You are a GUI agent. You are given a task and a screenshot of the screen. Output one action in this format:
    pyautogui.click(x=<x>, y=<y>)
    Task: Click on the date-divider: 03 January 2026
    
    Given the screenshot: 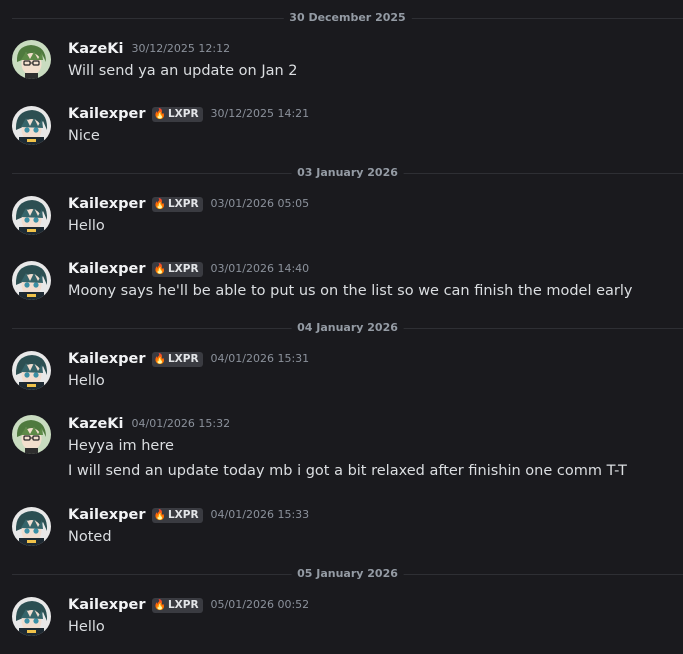 What is the action you would take?
    pyautogui.click(x=347, y=173)
    